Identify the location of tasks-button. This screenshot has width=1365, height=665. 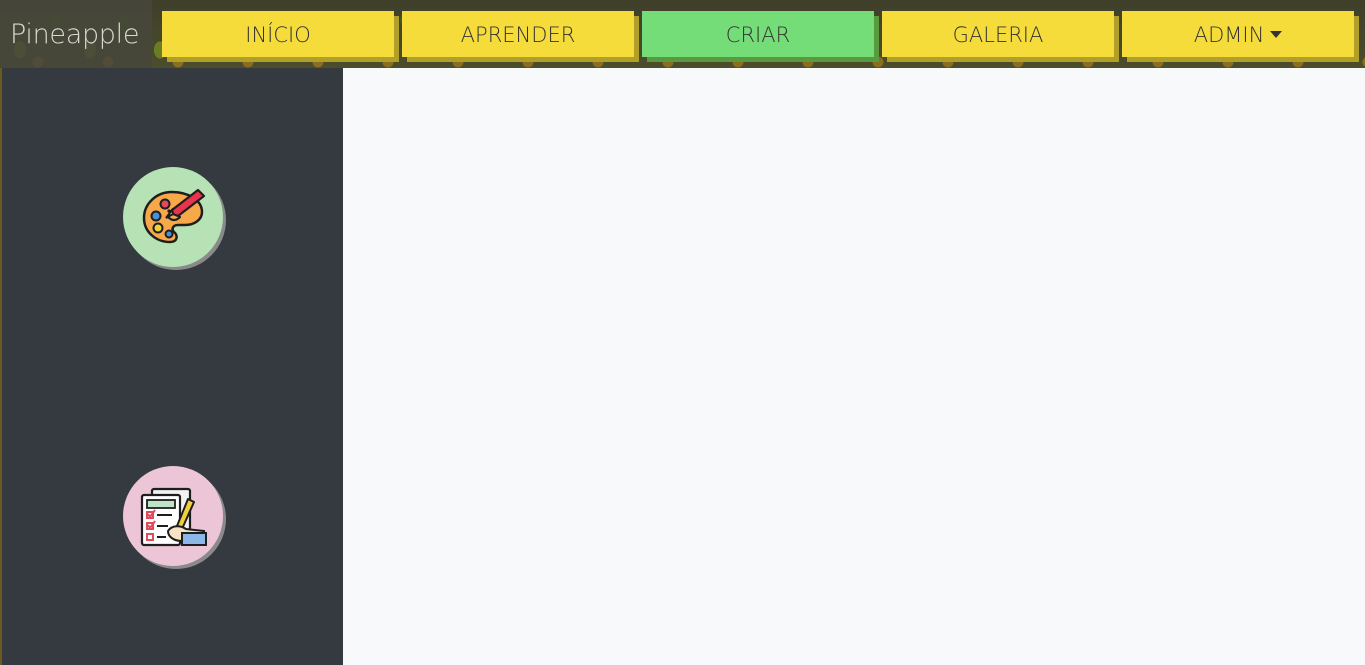
(173, 516).